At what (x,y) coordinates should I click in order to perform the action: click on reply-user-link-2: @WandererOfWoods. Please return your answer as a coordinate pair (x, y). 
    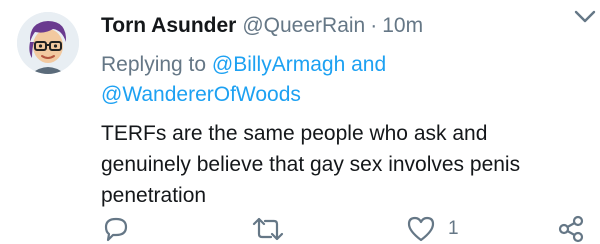
    Looking at the image, I should click on (201, 94).